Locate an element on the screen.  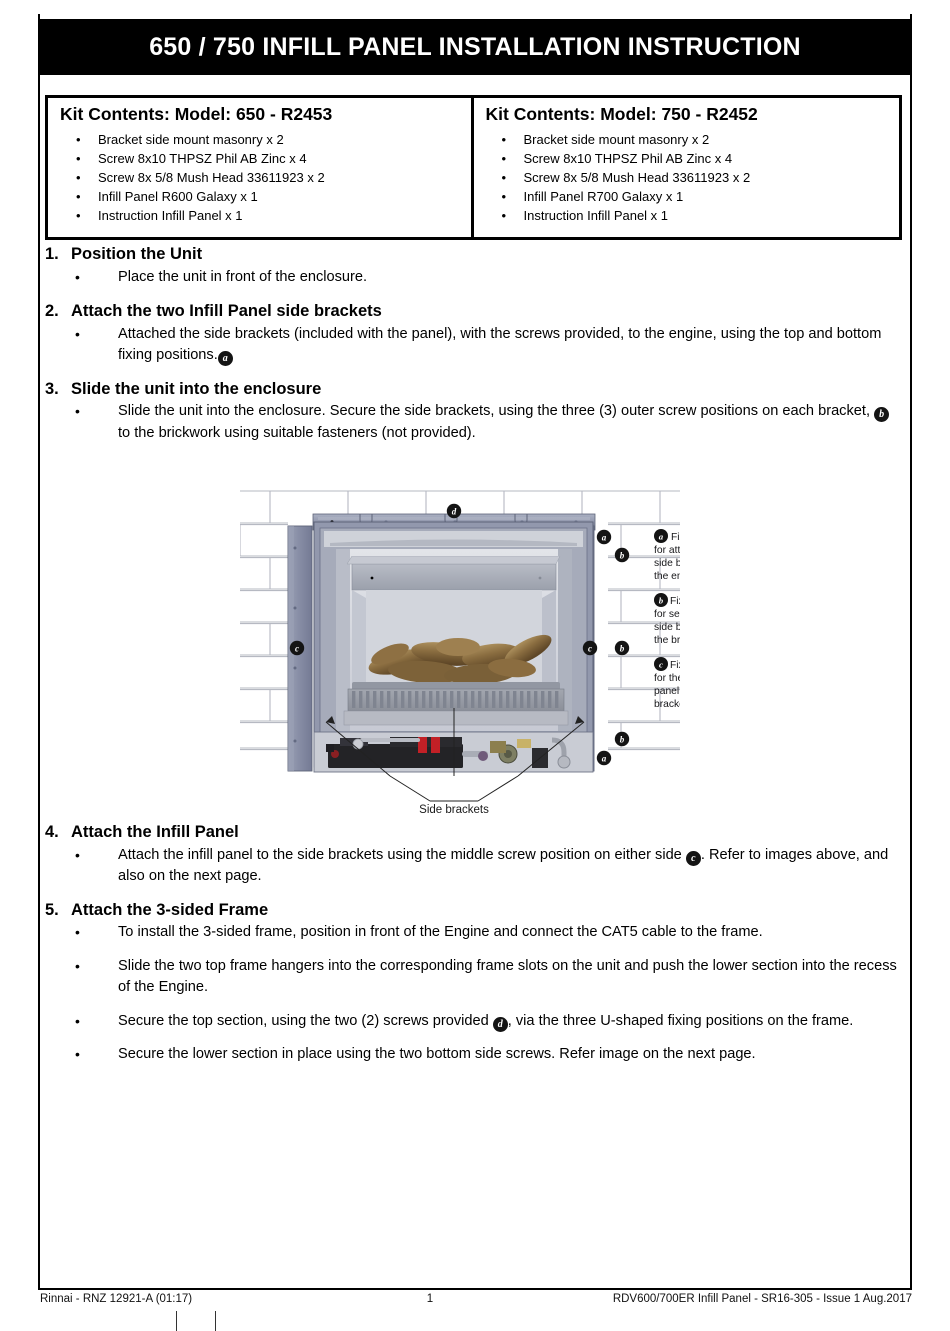
svg-text: d is located at coordinates (454, 511).